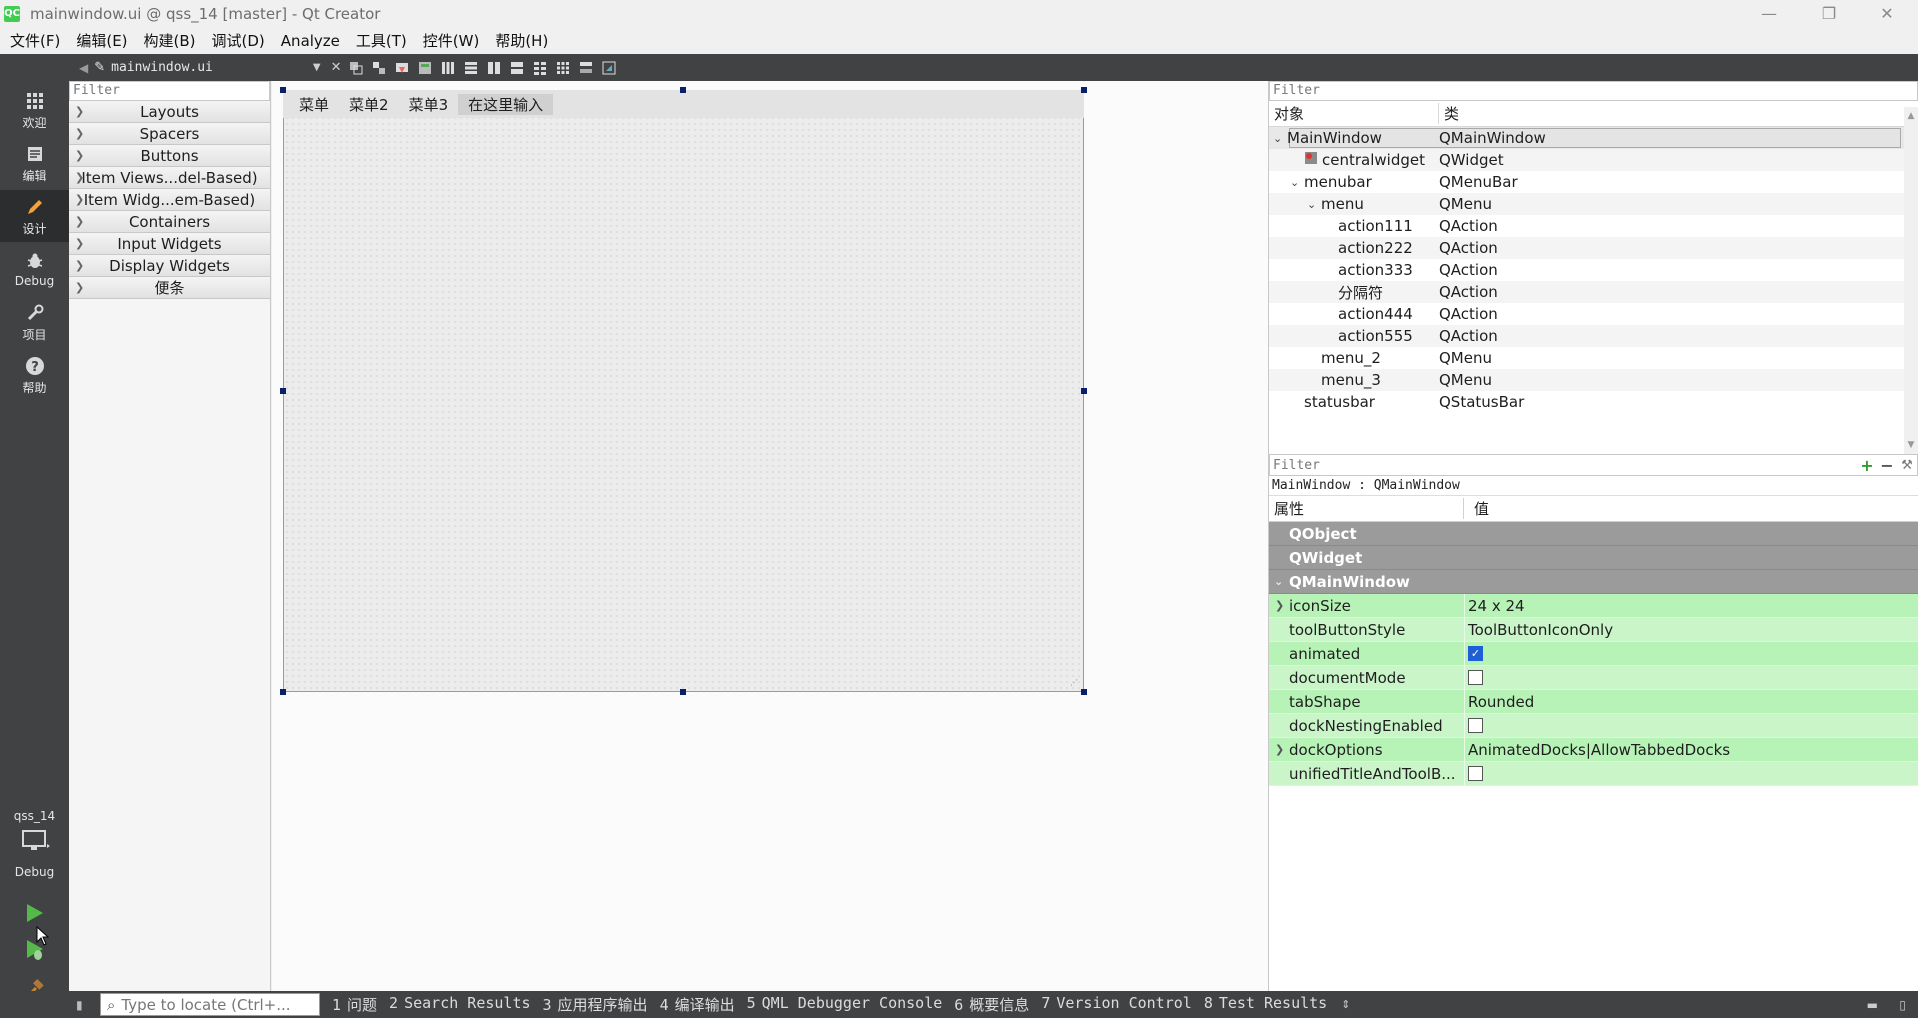 This screenshot has width=1918, height=1018. What do you see at coordinates (471, 68) in the screenshot?
I see `layout-vertical-icon` at bounding box center [471, 68].